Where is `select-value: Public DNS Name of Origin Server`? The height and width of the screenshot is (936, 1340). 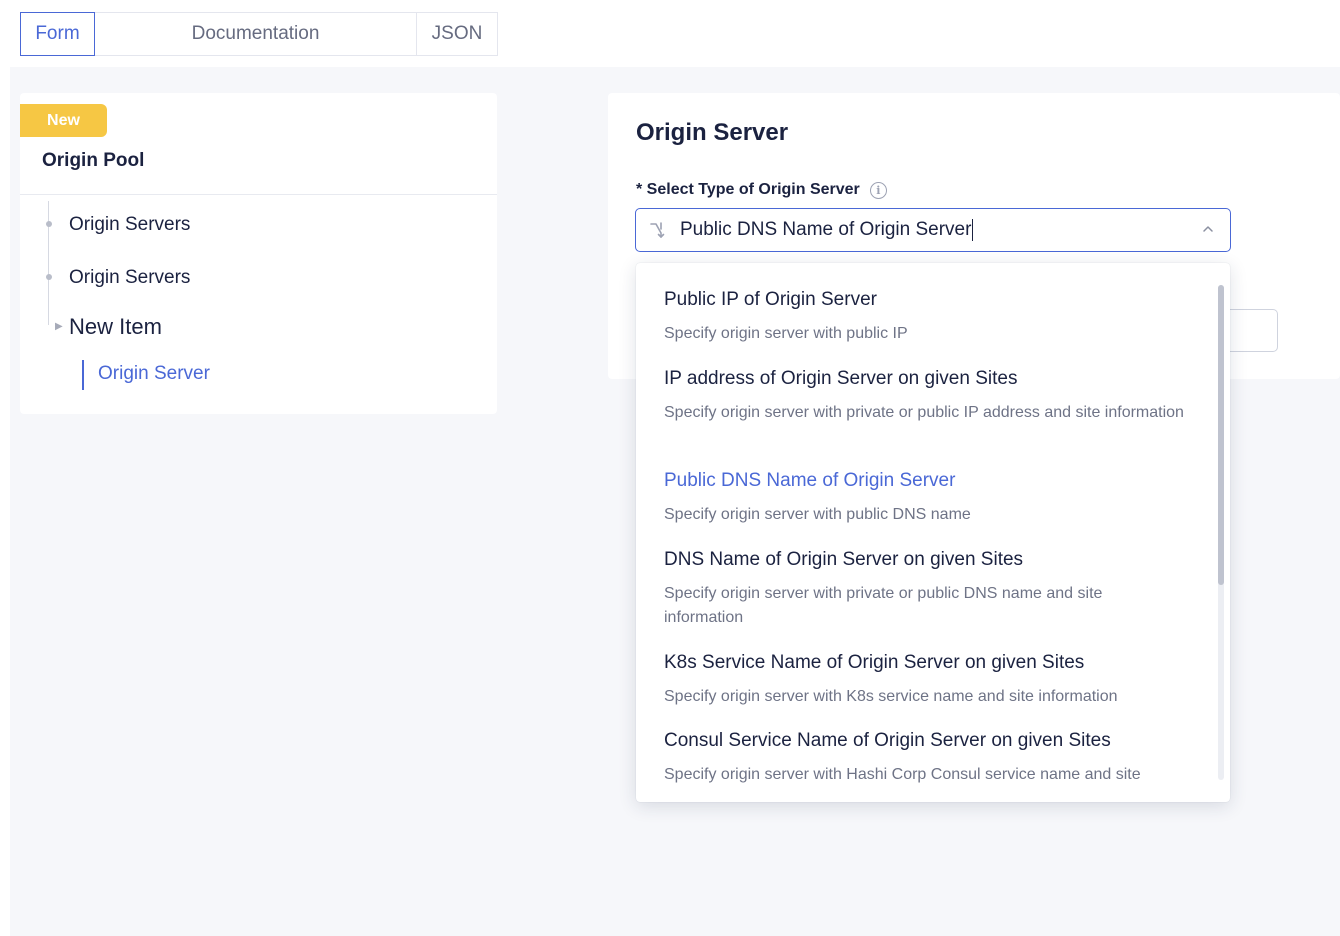 select-value: Public DNS Name of Origin Server is located at coordinates (827, 229).